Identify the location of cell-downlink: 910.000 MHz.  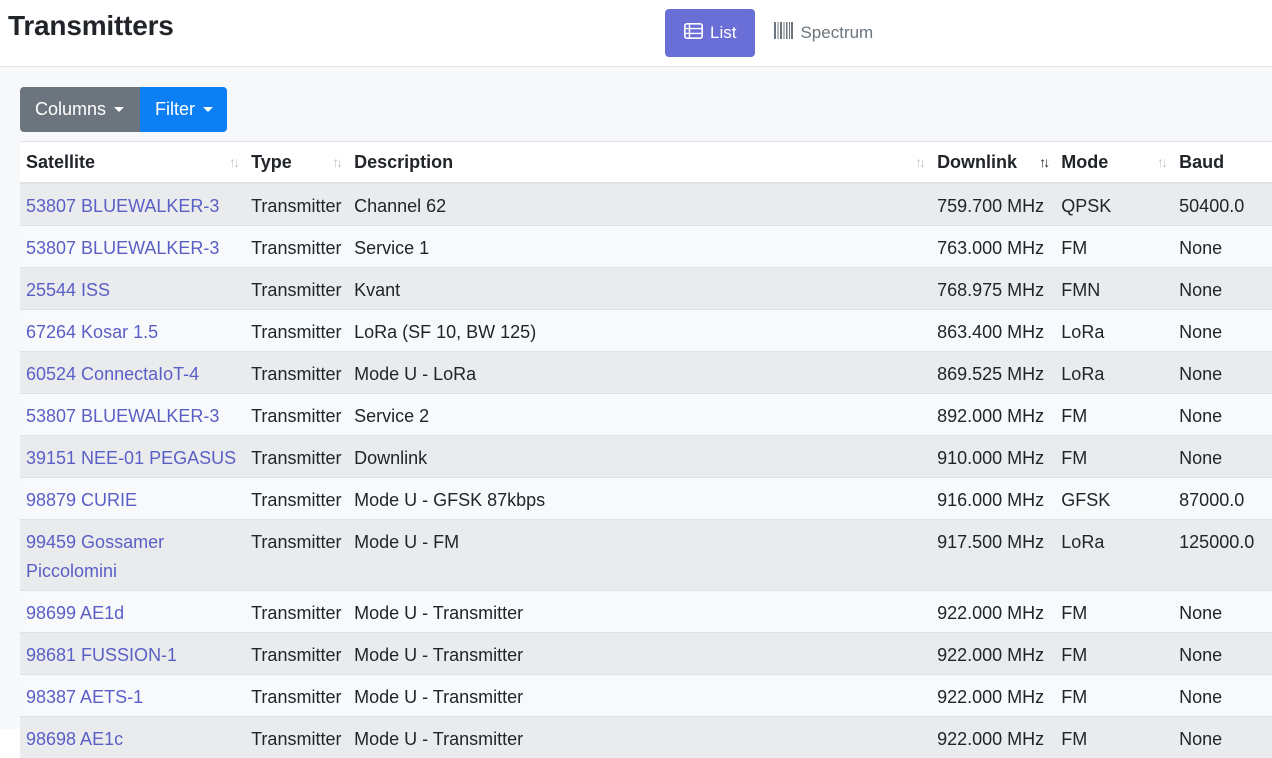
(993, 457).